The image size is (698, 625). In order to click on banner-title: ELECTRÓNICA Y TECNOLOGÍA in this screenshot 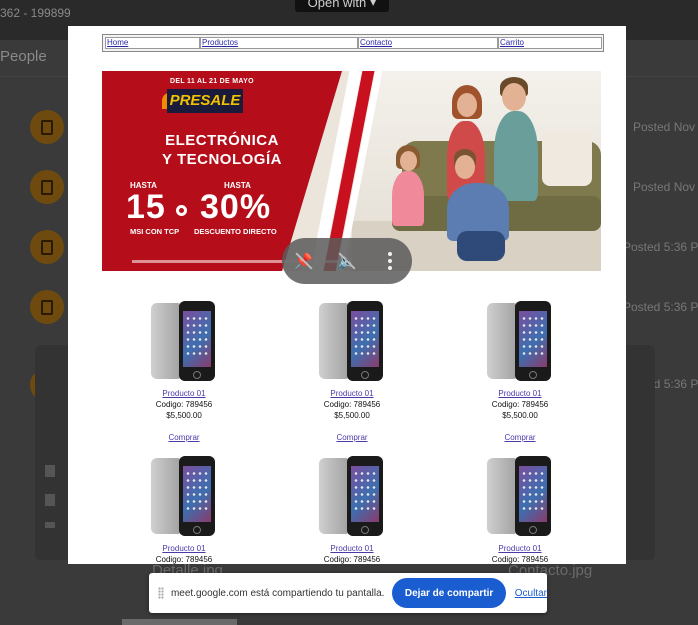, I will do `click(222, 150)`.